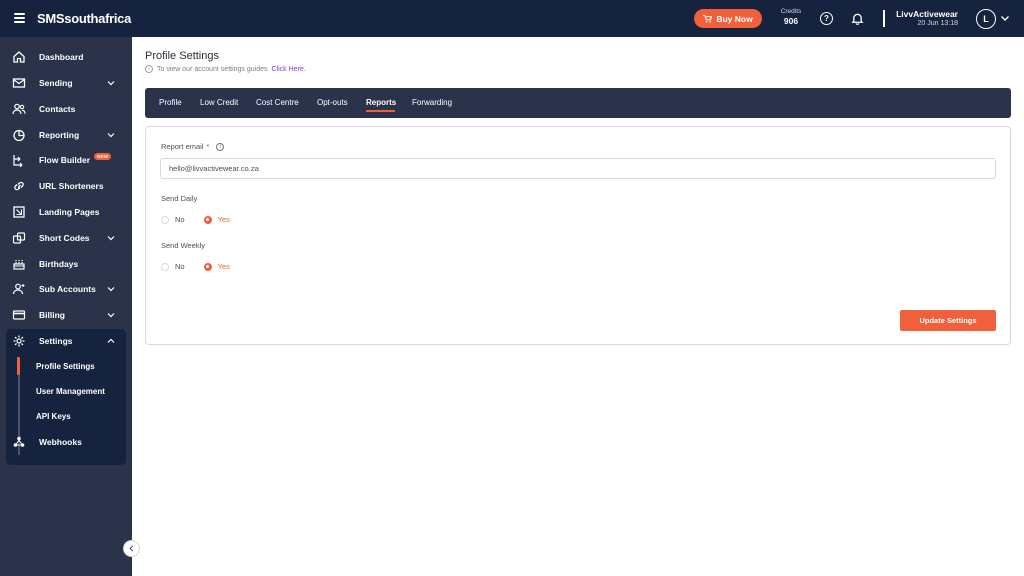  I want to click on short-codes-icon, so click(19, 238).